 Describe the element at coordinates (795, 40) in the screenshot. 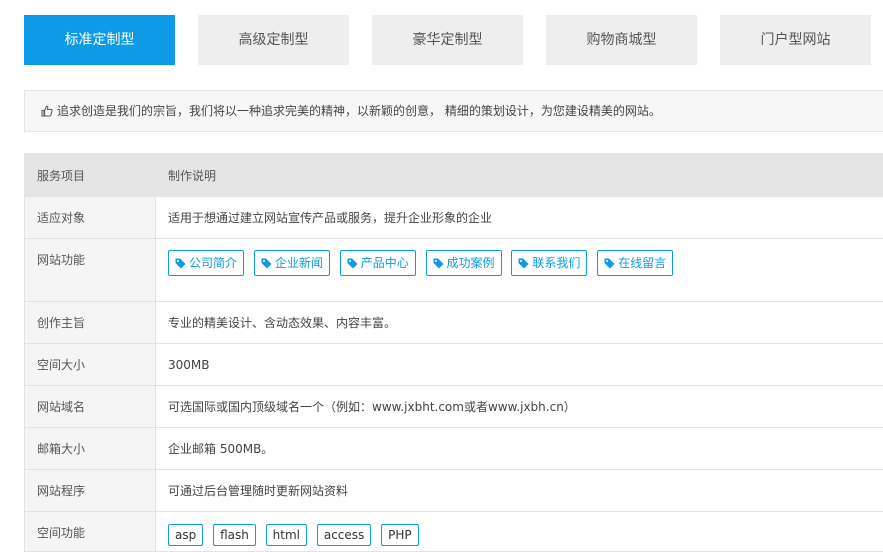

I see `tab-portal: 门户型网站` at that location.